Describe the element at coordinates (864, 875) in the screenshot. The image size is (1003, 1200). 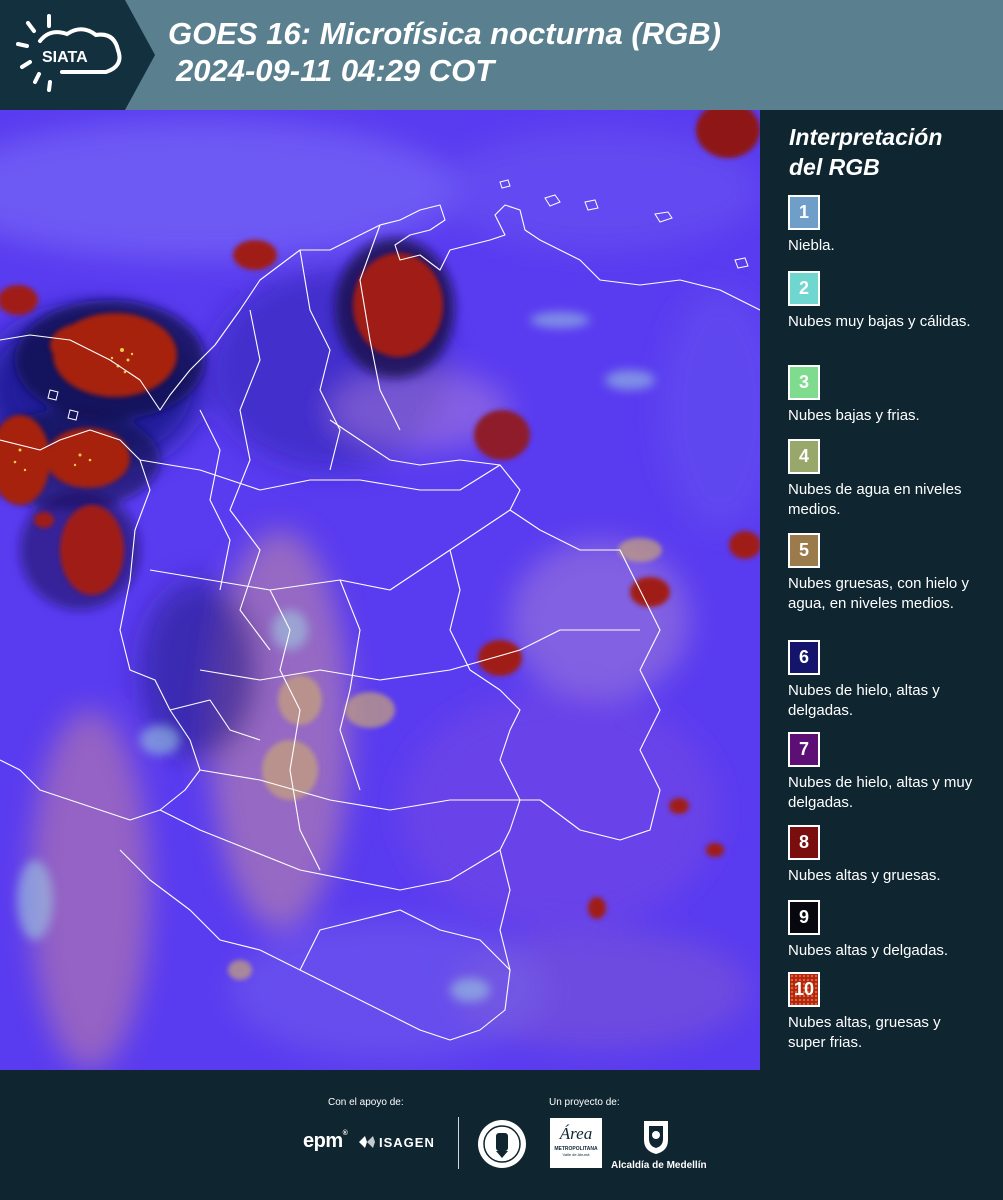
I see `legend-label-8: Nubes altas y gruesas.` at that location.